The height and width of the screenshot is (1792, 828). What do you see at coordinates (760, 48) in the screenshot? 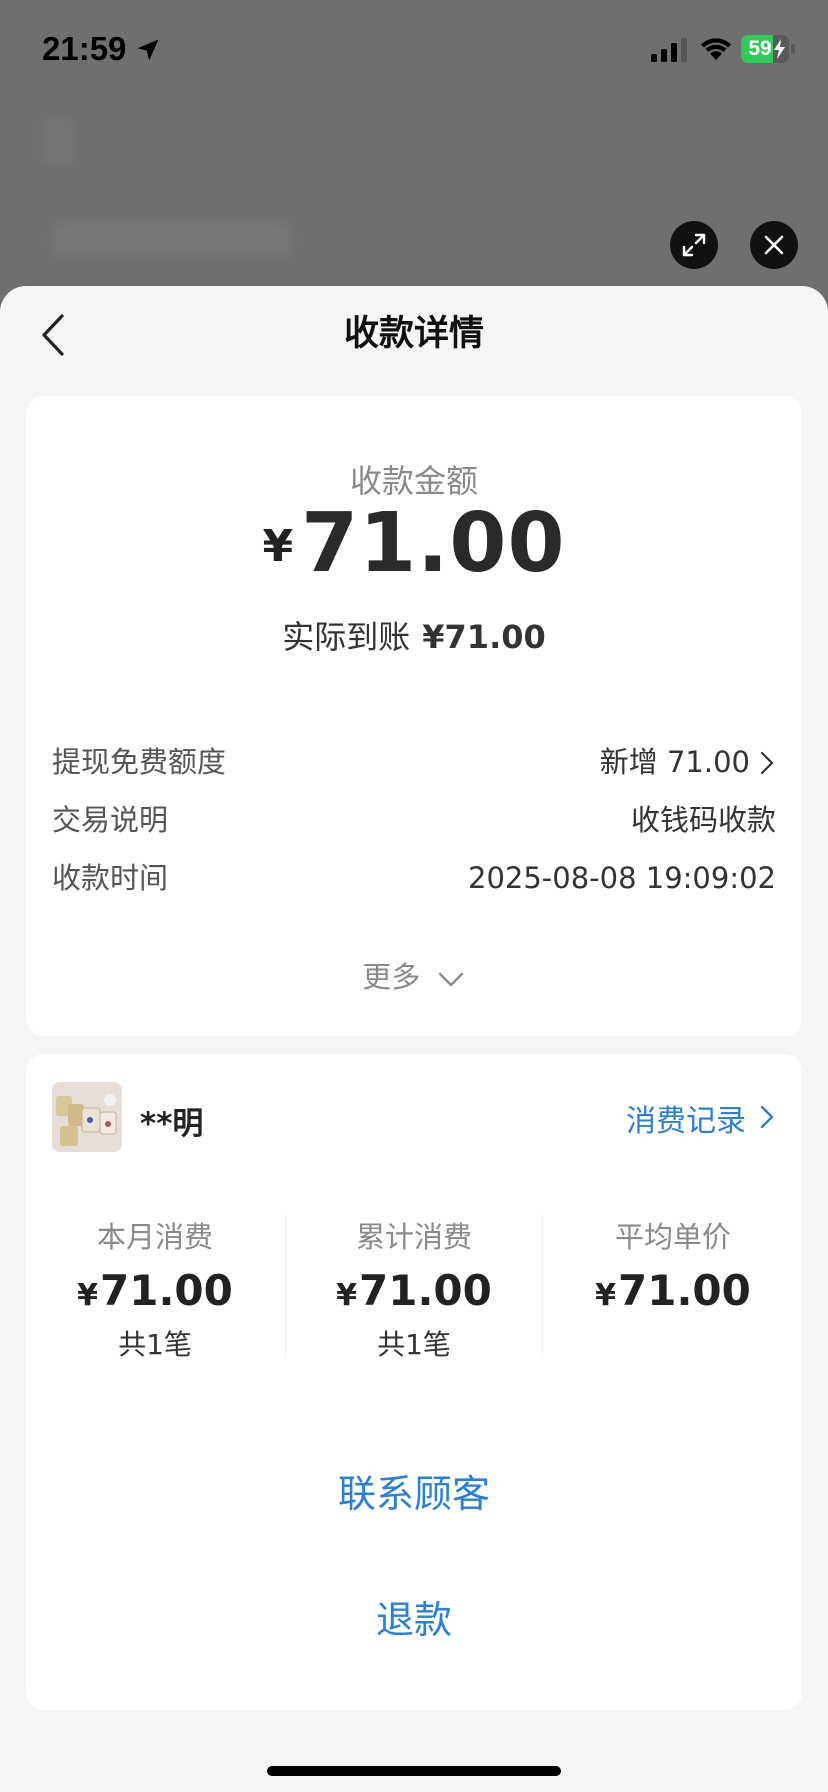
I see `battery-level: 59` at bounding box center [760, 48].